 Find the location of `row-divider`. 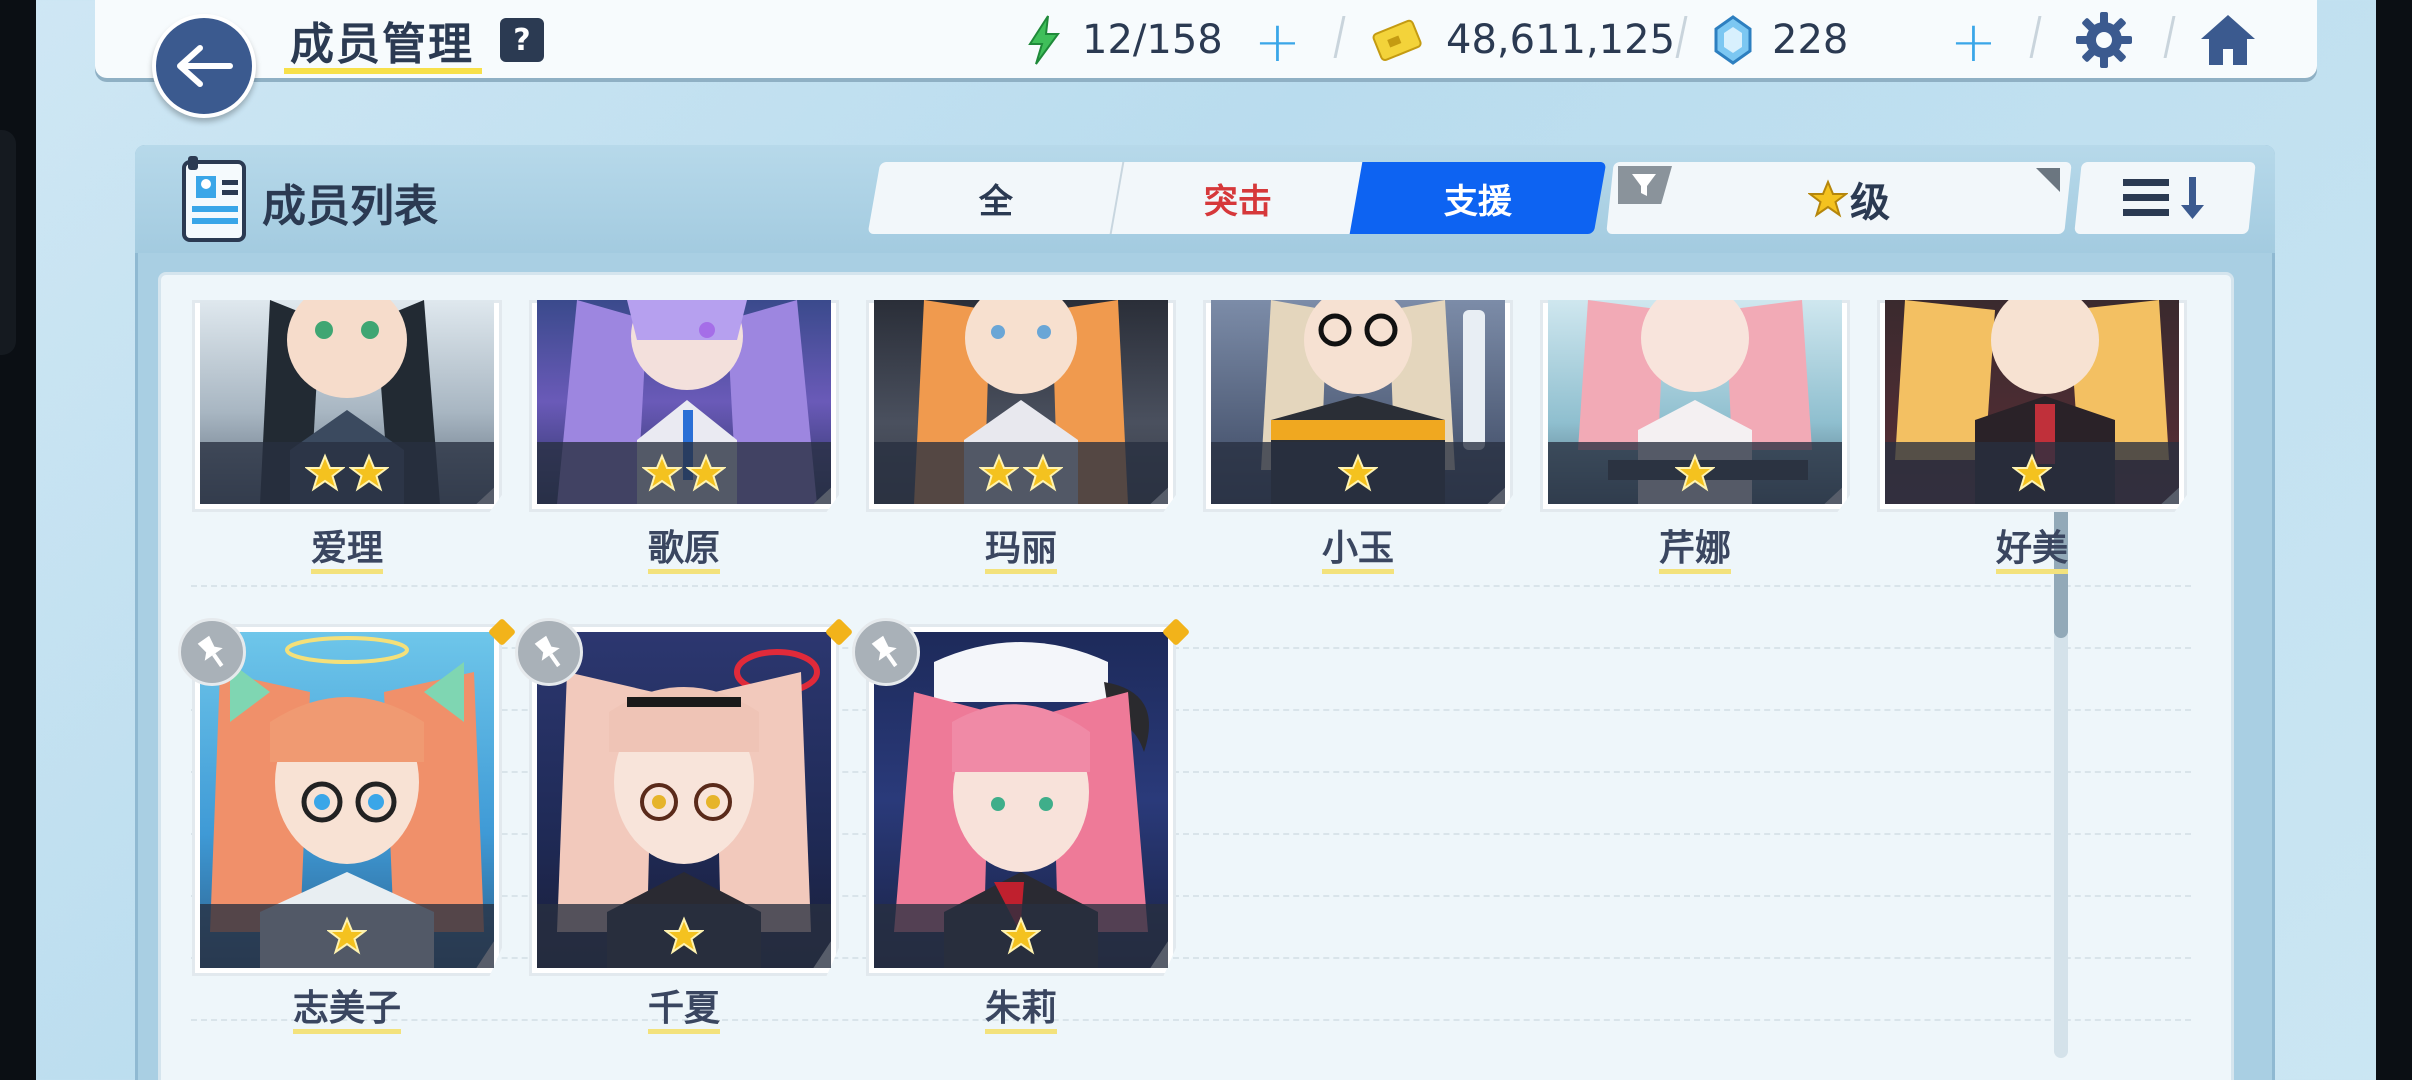

row-divider is located at coordinates (1191, 586).